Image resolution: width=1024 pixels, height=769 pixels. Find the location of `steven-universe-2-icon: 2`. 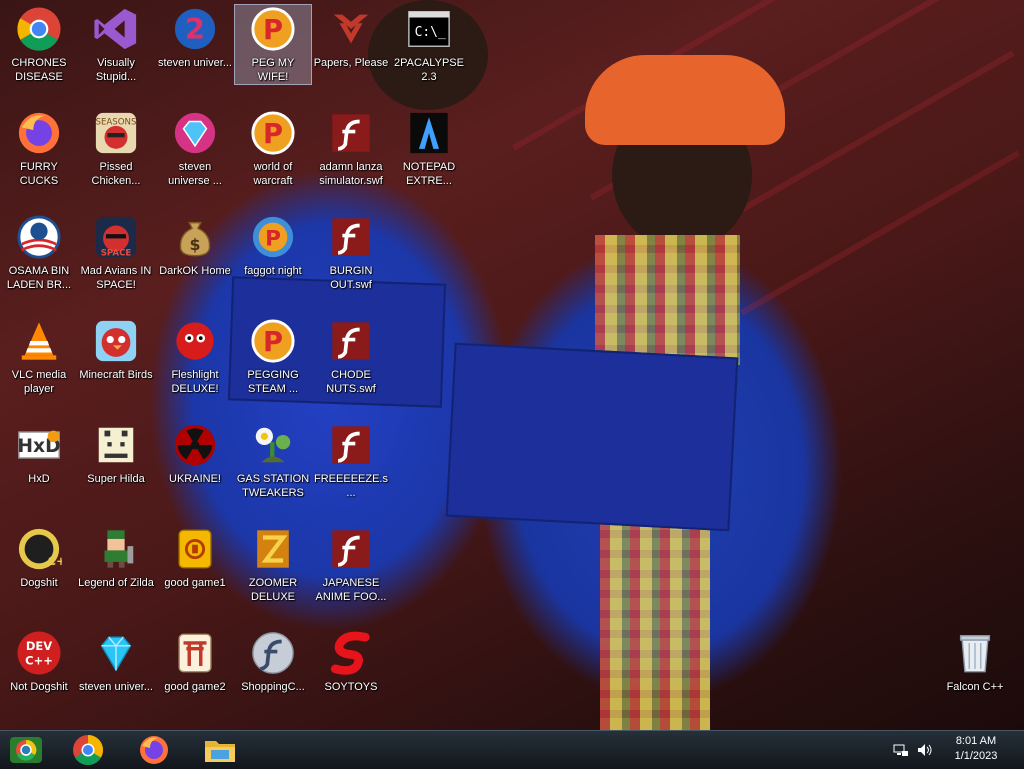

steven-universe-2-icon: 2 is located at coordinates (195, 29).